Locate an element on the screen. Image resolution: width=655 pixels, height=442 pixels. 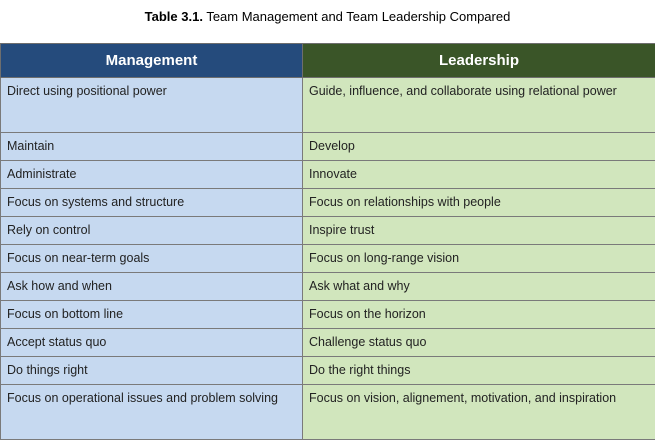
caption-label: Table 3.1. is located at coordinates (173, 16).